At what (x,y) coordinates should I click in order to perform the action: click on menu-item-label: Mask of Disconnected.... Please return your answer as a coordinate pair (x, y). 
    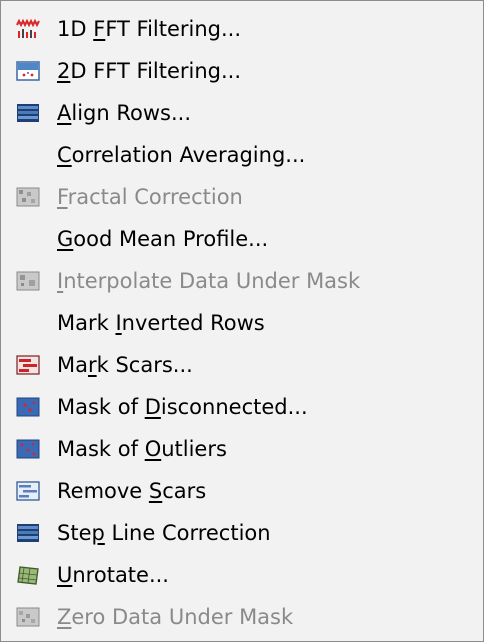
    Looking at the image, I should click on (182, 407).